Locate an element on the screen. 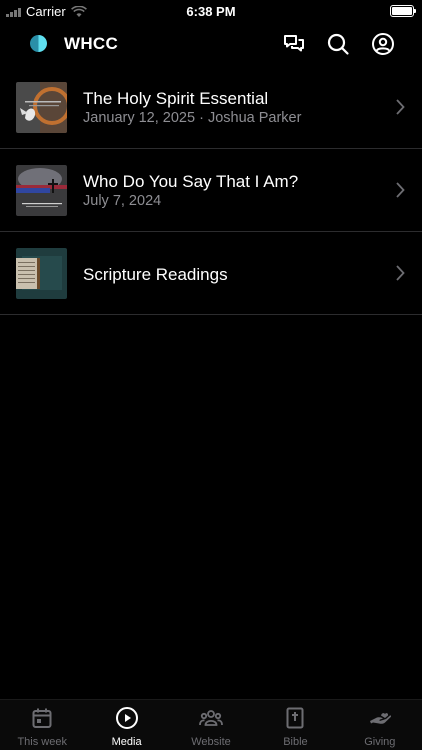 The image size is (422, 750). list-item: Scripture Readings is located at coordinates (211, 273).